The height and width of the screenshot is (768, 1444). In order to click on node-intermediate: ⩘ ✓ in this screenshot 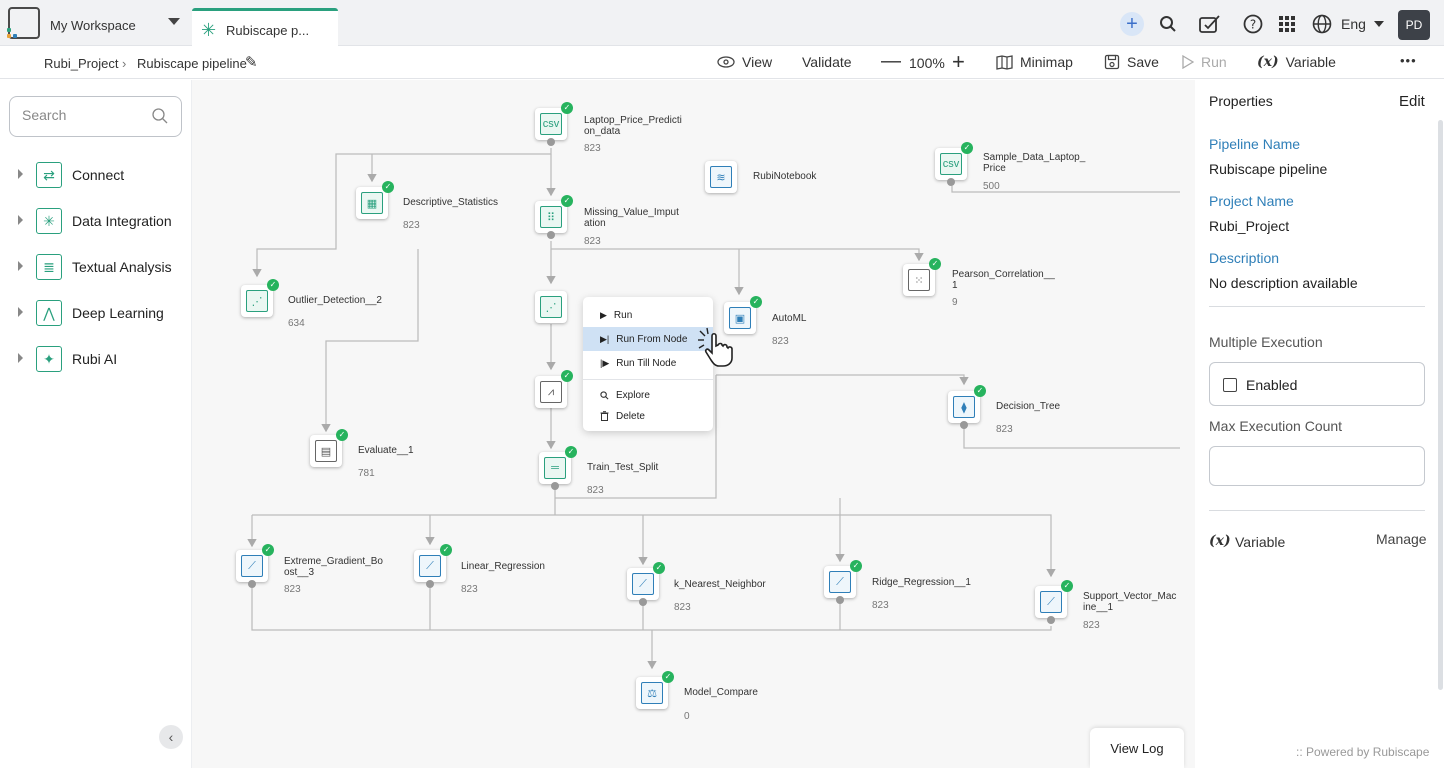, I will do `click(554, 389)`.